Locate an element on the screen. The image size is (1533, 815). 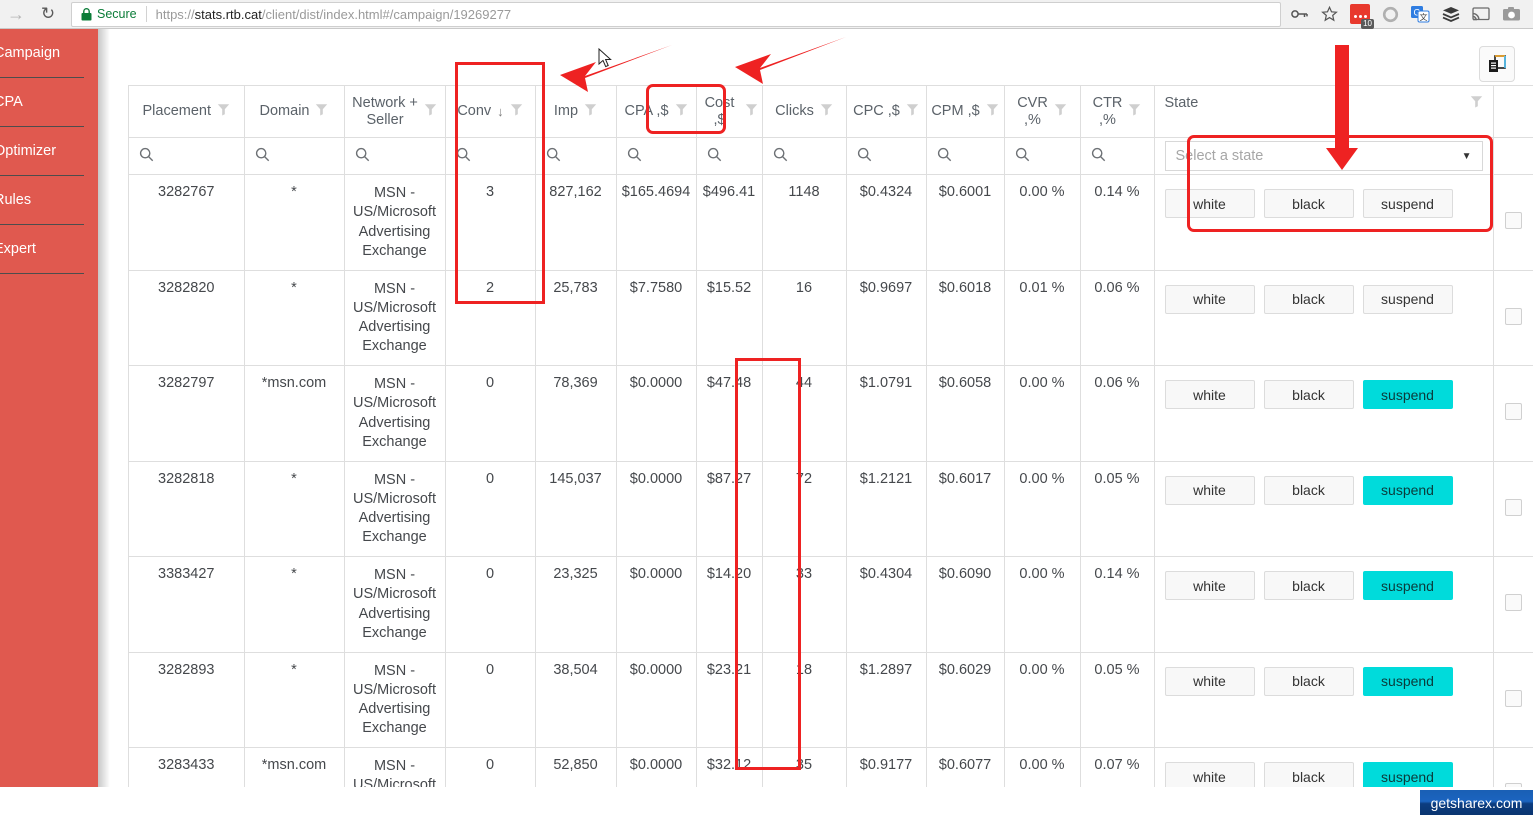
column-header-placement: Placement is located at coordinates (187, 112).